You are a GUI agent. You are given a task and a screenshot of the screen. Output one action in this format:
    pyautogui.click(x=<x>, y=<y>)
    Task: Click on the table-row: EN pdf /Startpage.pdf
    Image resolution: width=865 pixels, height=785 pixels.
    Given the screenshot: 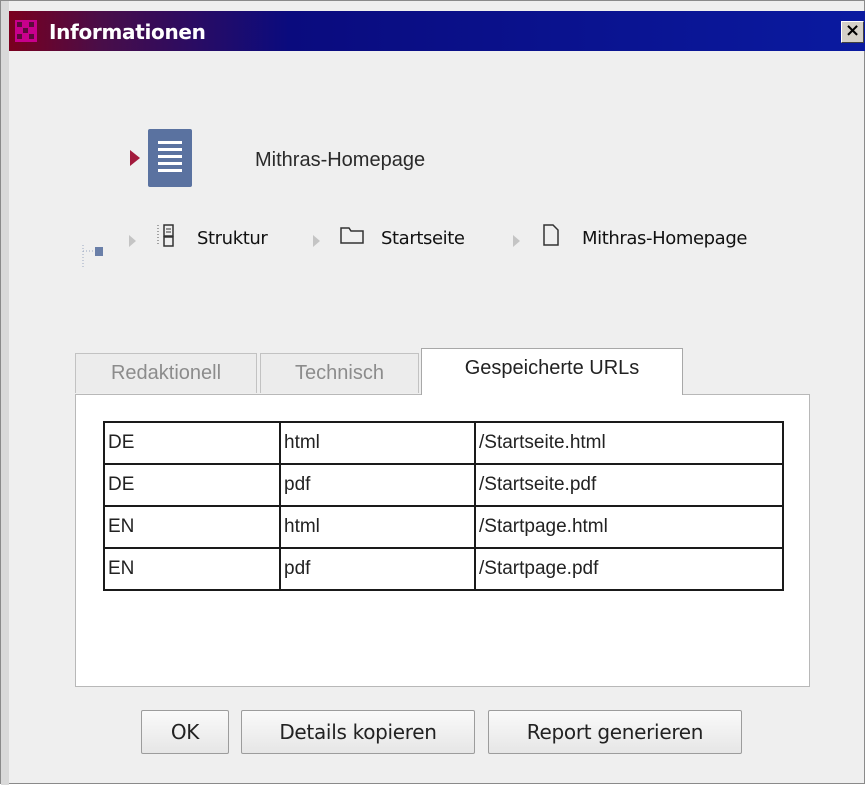 What is the action you would take?
    pyautogui.click(x=443, y=569)
    